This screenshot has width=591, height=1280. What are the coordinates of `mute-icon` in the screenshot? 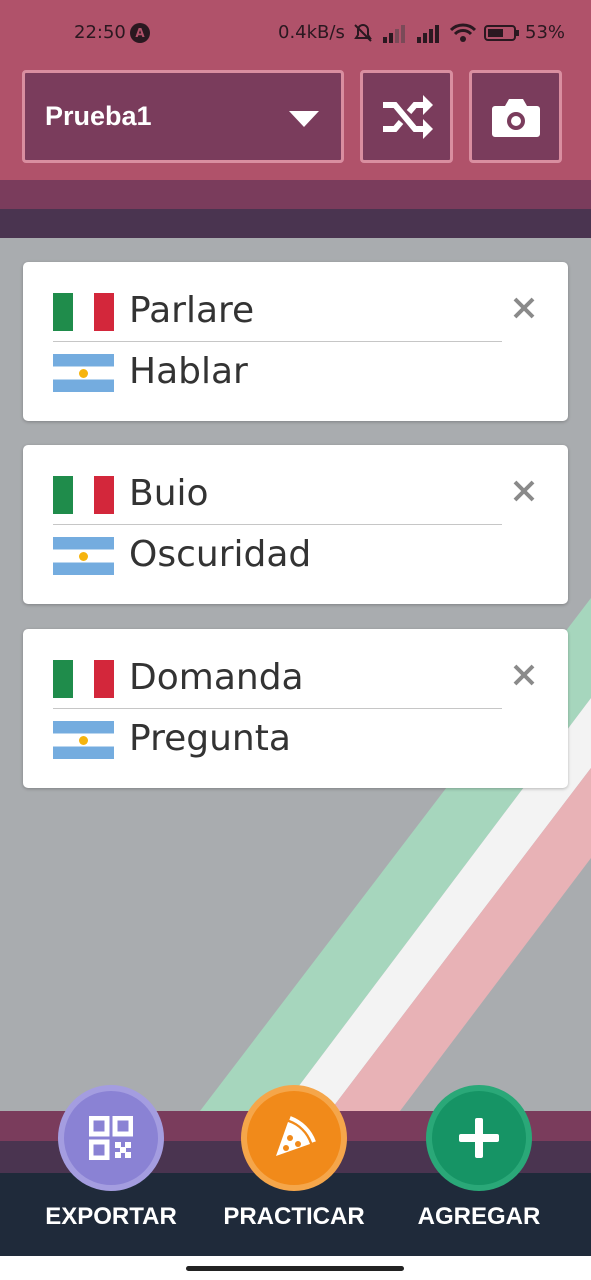 It's located at (363, 32).